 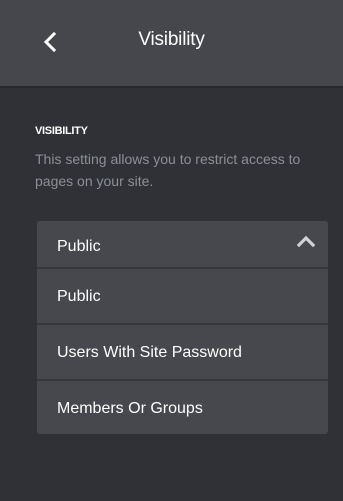 What do you see at coordinates (171, 39) in the screenshot?
I see `page-title: Visibility` at bounding box center [171, 39].